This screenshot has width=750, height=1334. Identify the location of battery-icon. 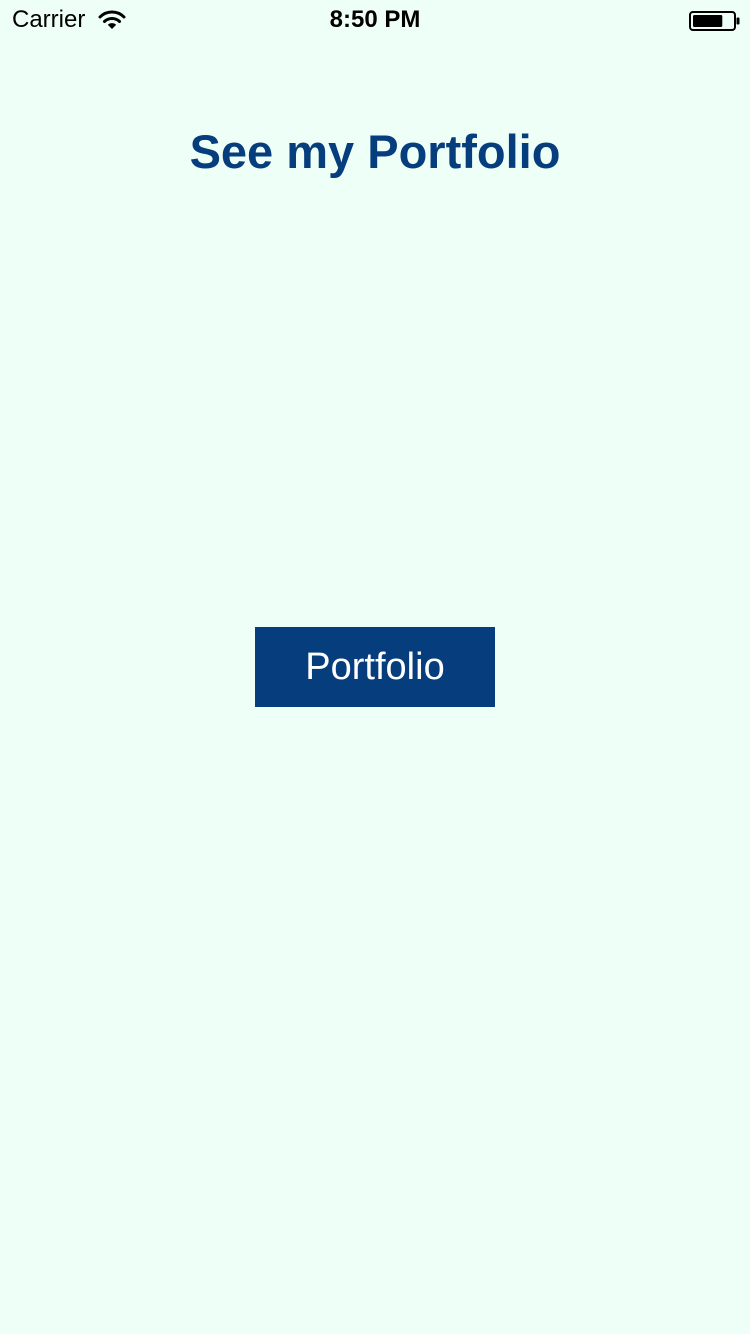
(714, 21).